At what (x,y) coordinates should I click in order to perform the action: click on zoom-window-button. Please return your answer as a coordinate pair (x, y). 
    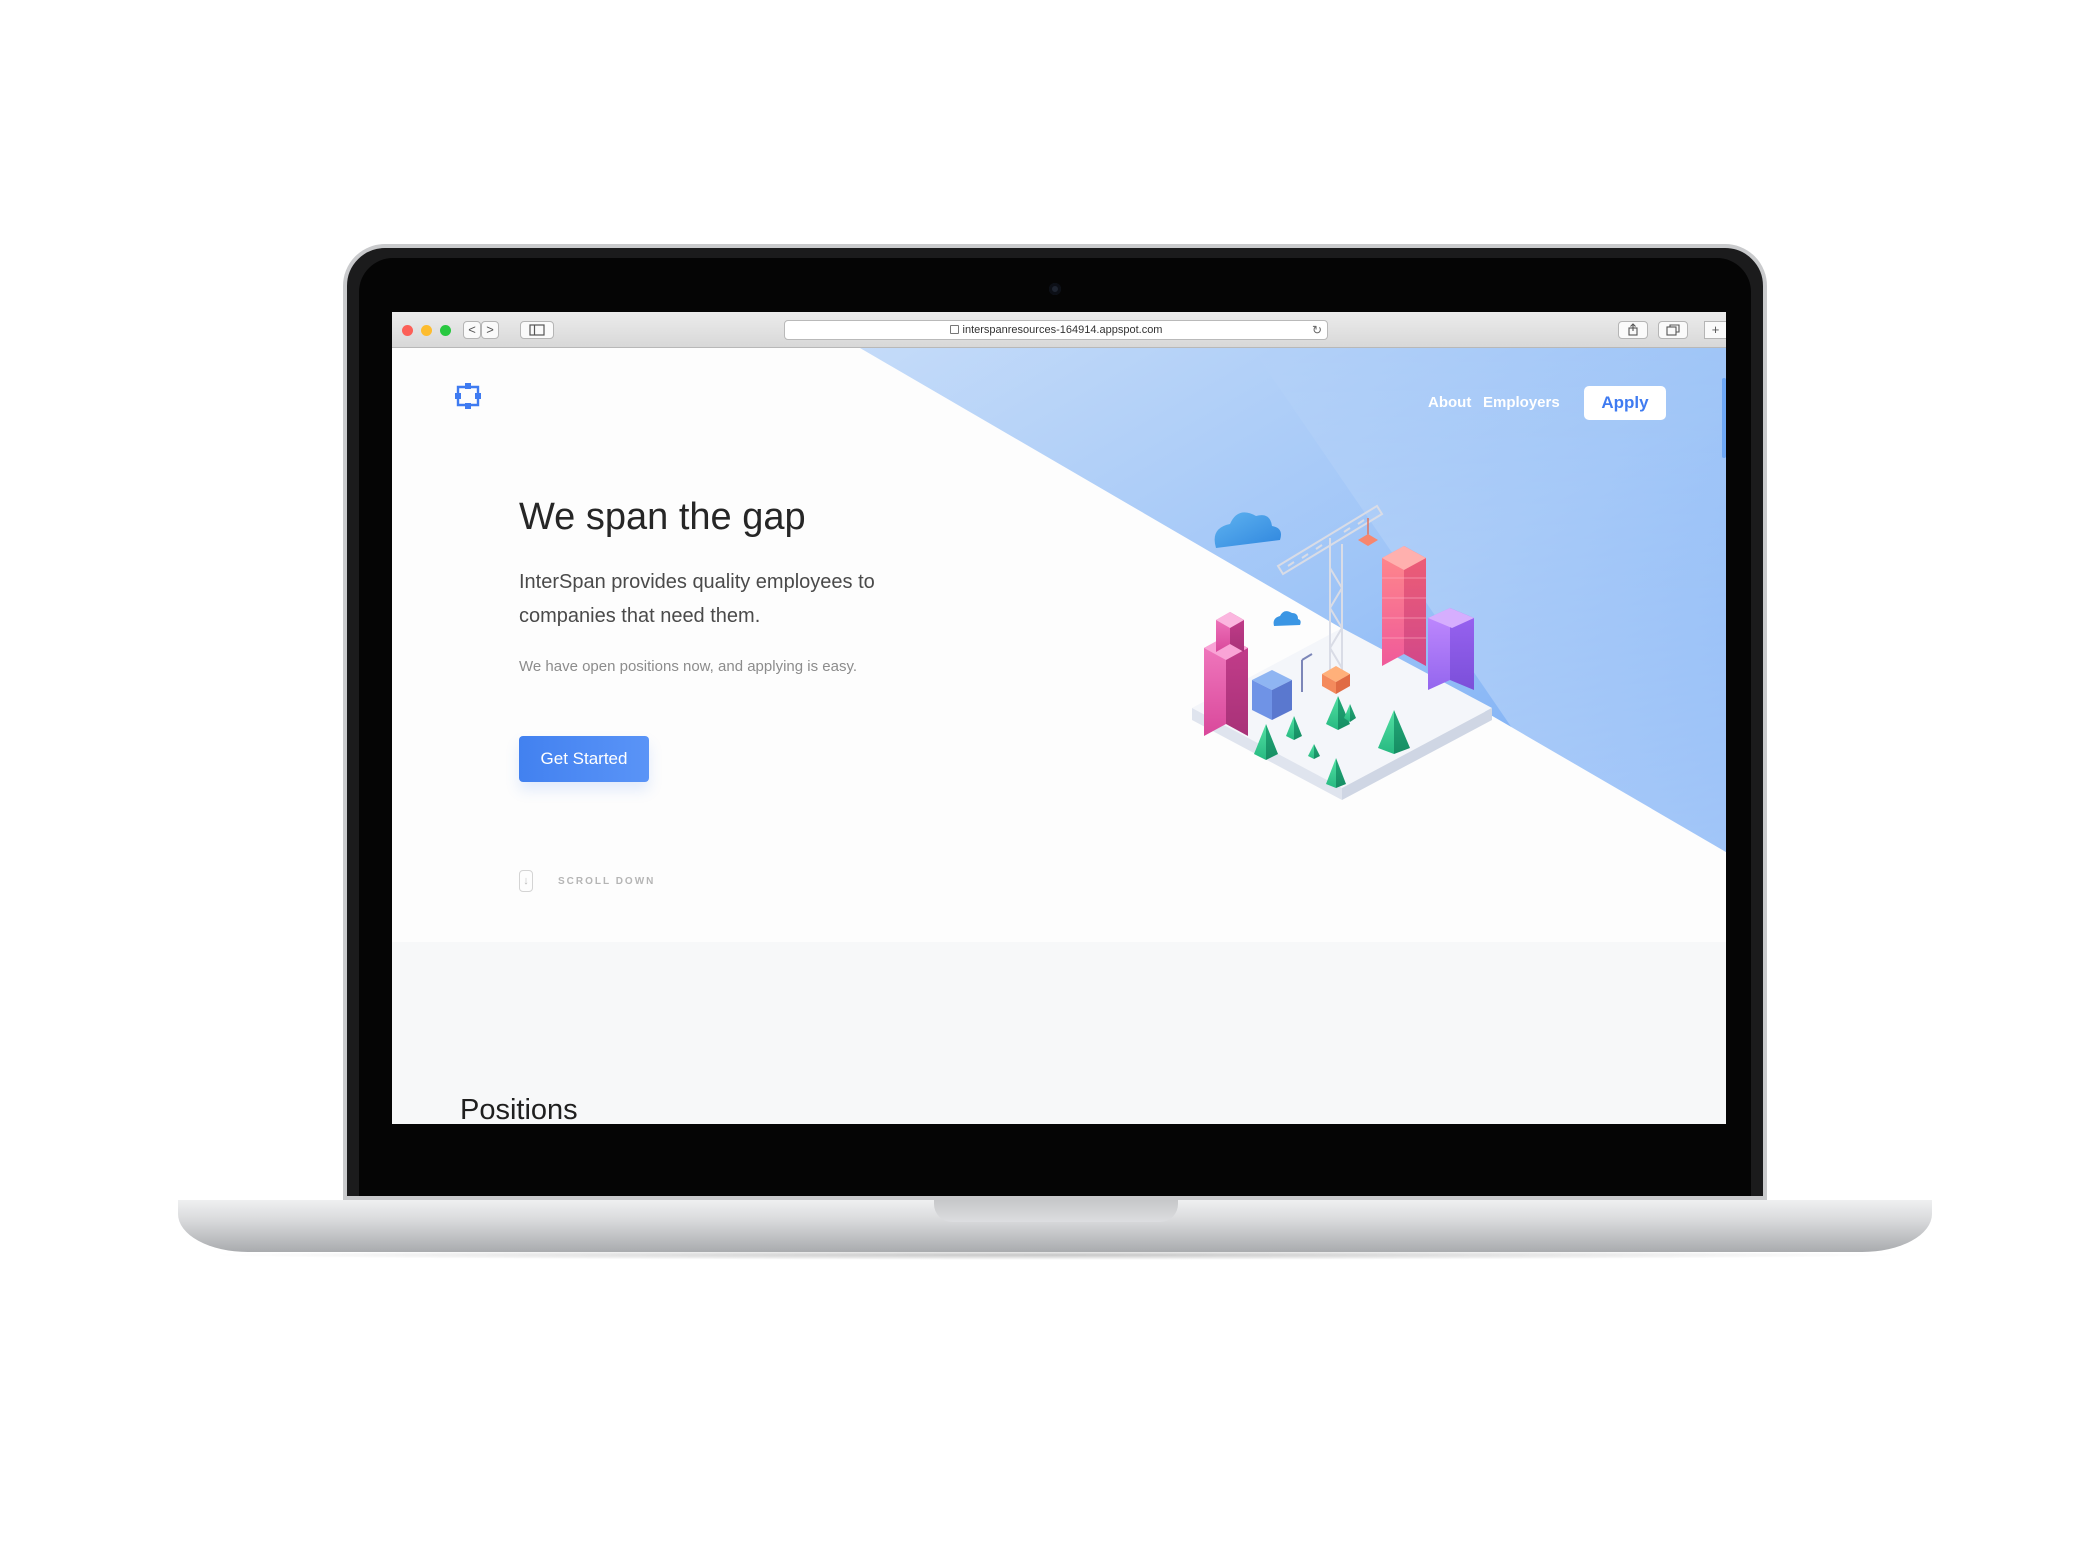
    Looking at the image, I should click on (445, 330).